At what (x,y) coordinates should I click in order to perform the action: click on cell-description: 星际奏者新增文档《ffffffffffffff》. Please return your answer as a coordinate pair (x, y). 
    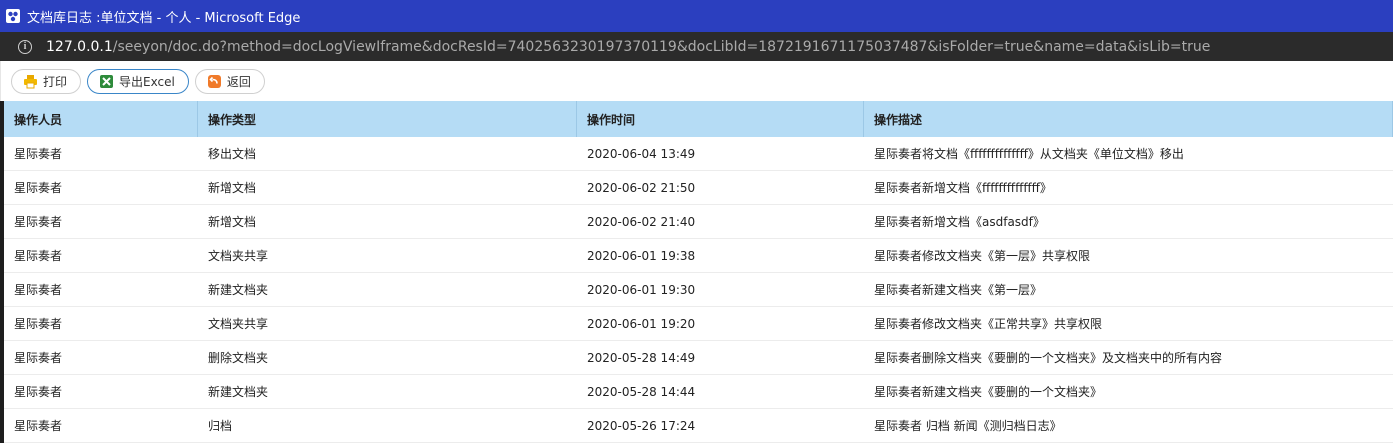
    Looking at the image, I should click on (963, 188).